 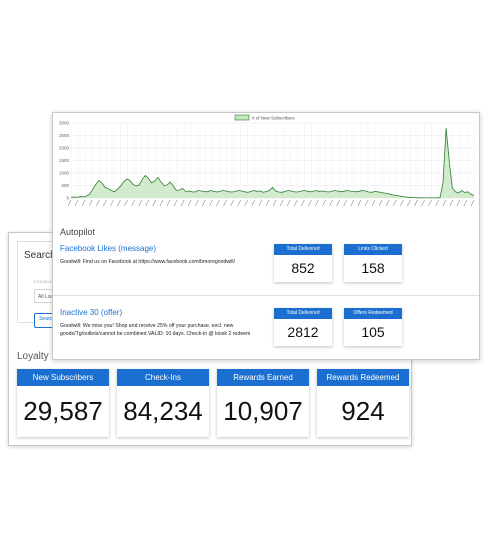 What do you see at coordinates (266, 295) in the screenshot?
I see `divider` at bounding box center [266, 295].